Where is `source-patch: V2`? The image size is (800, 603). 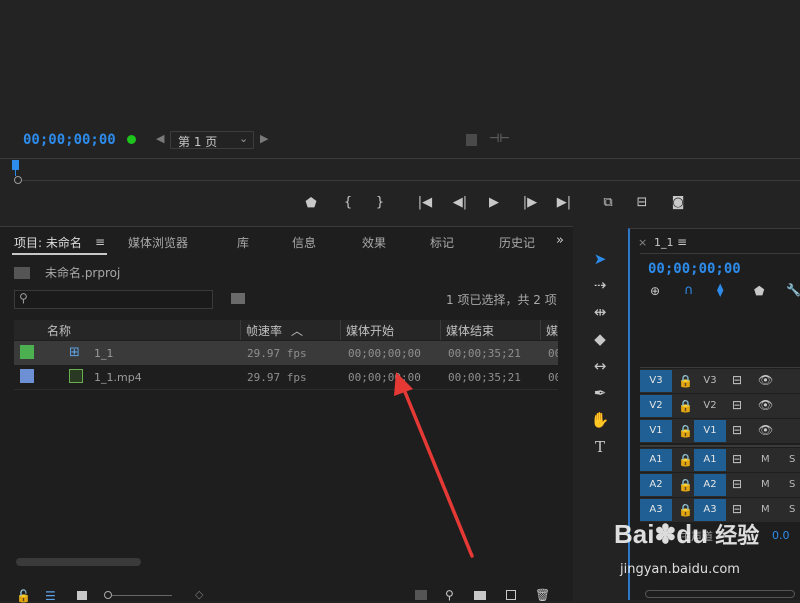 source-patch: V2 is located at coordinates (656, 406).